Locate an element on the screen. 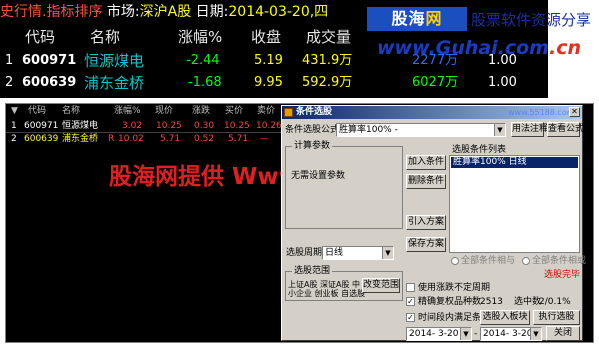 The width and height of the screenshot is (599, 346). col-header-name: 名称 is located at coordinates (105, 36).